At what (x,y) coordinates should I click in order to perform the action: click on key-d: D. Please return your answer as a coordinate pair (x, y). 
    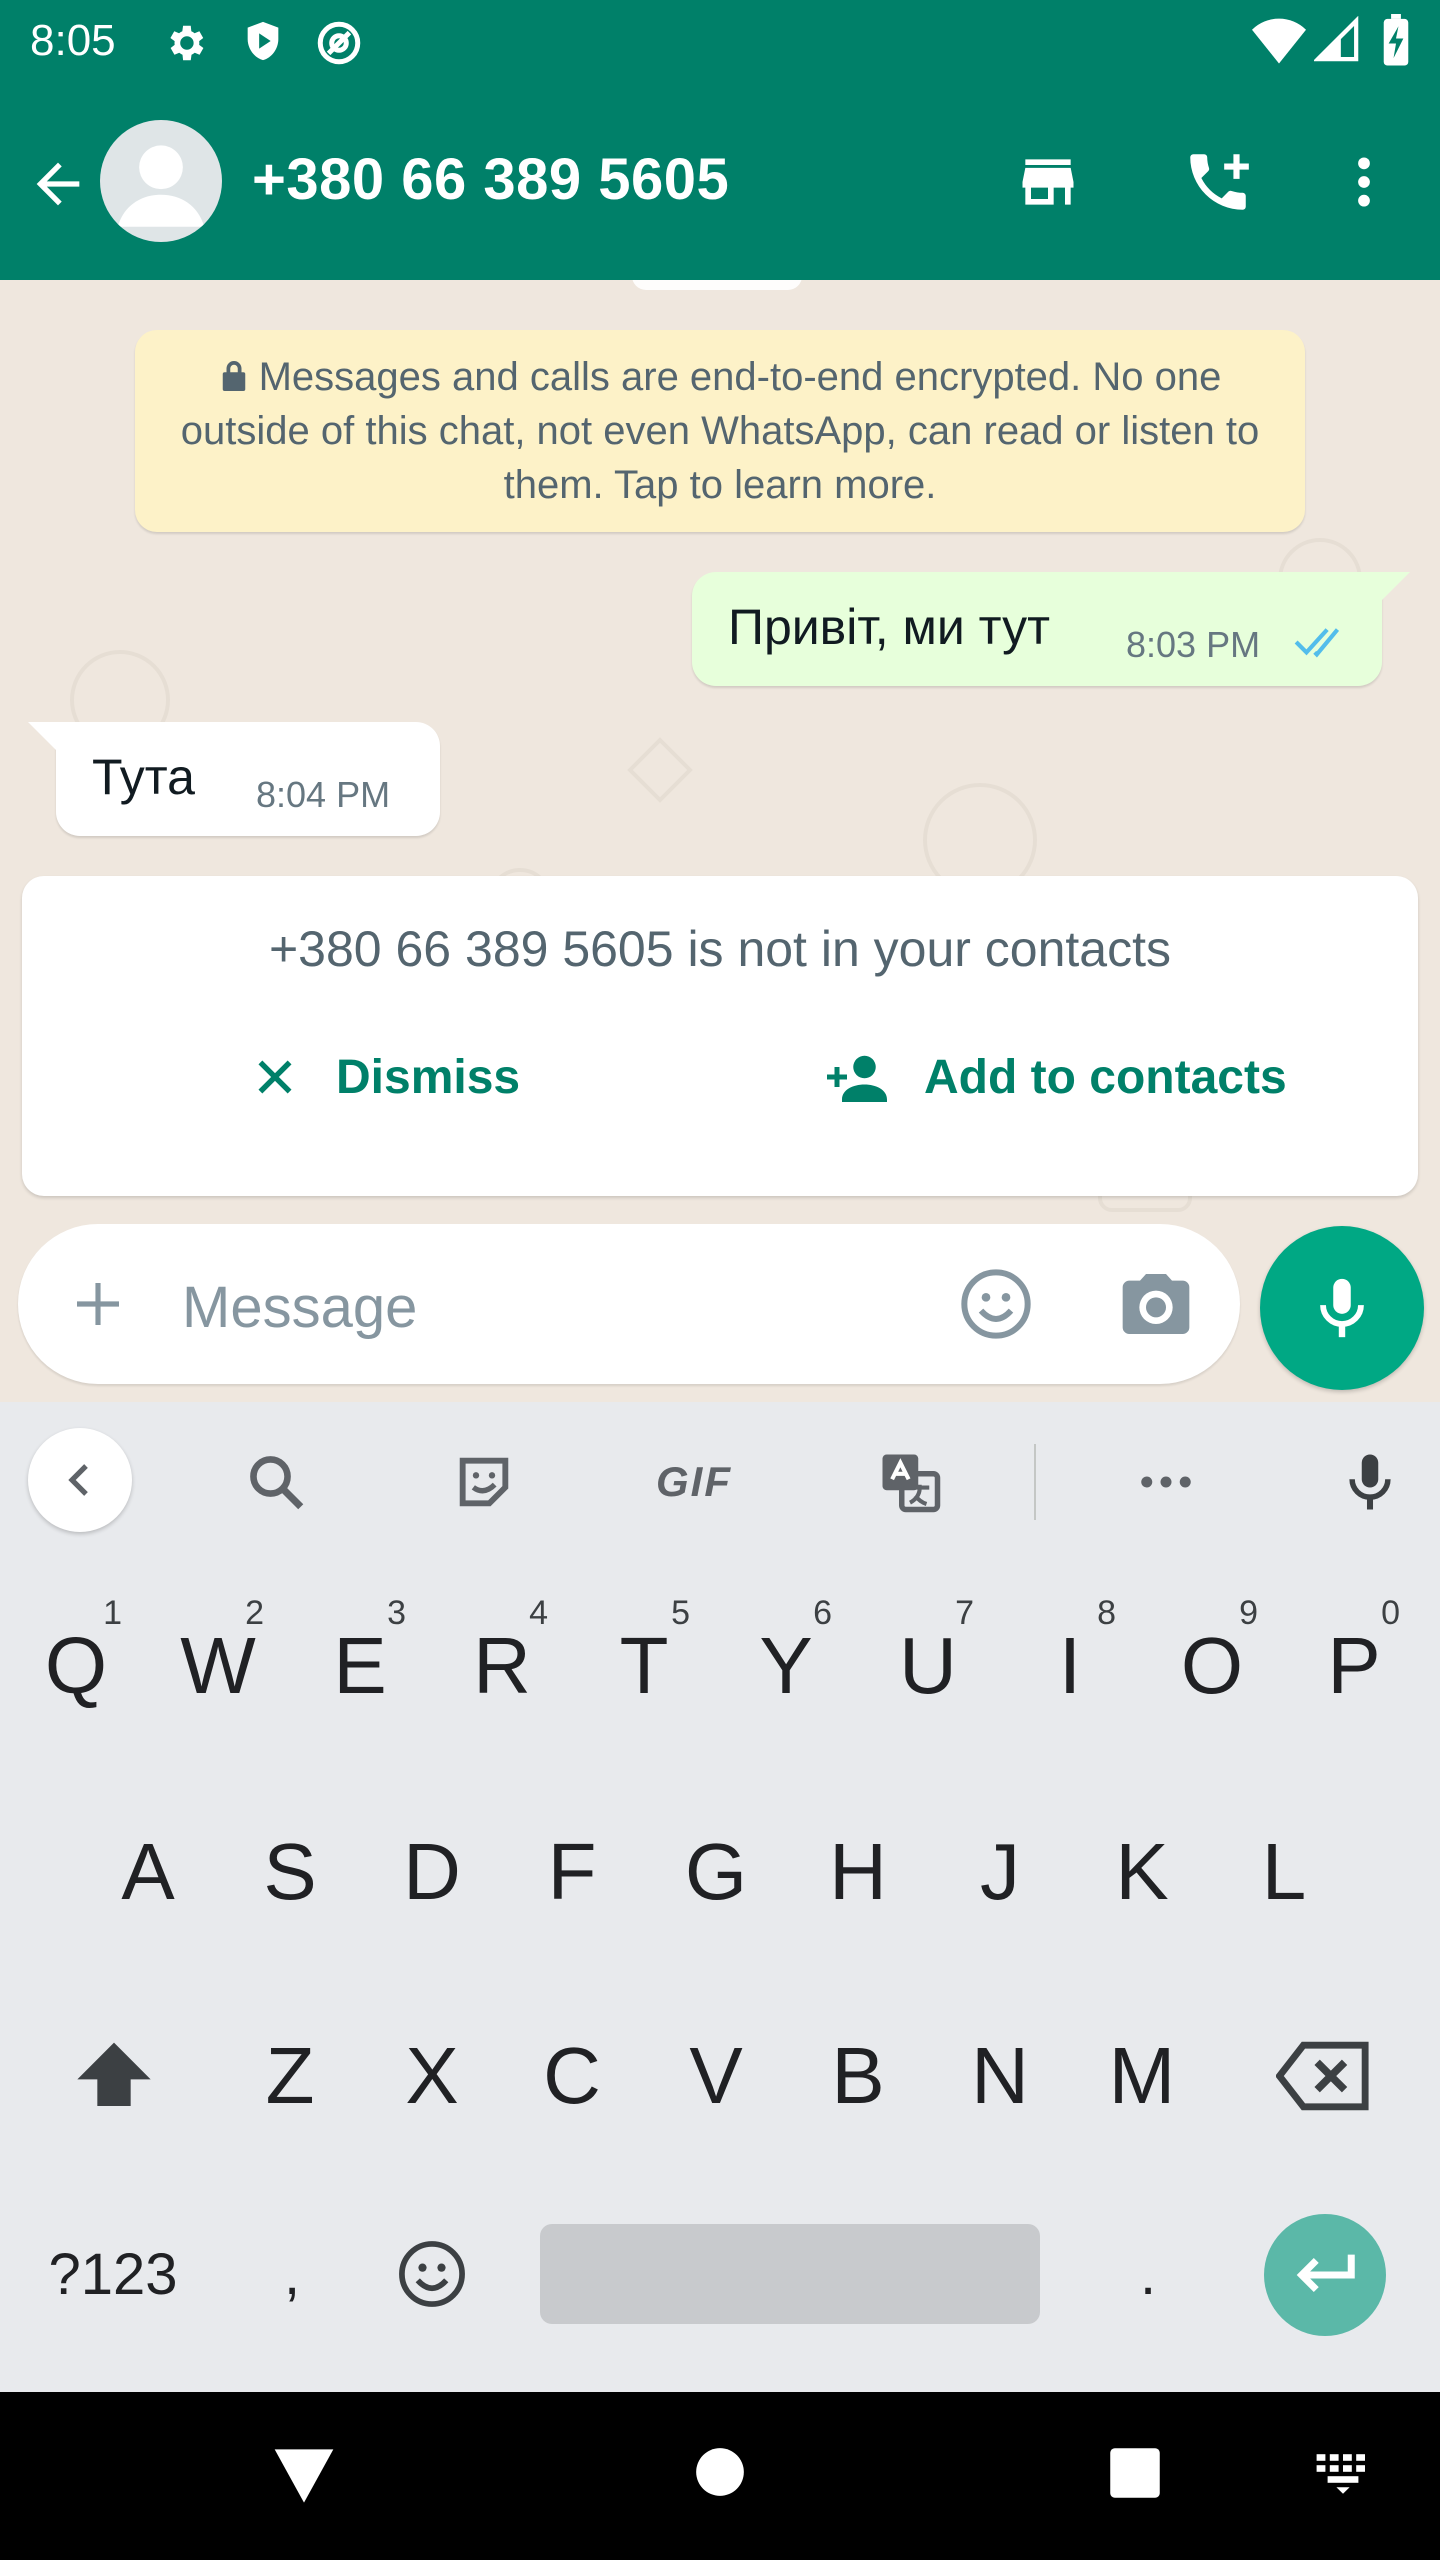
    Looking at the image, I should click on (432, 1872).